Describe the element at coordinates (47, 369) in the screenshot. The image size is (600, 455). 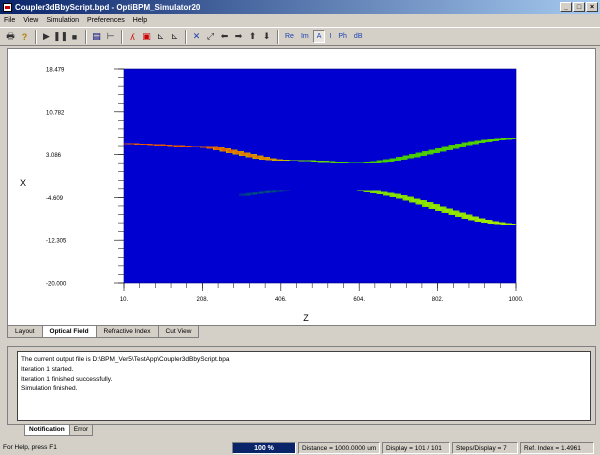
I see `log-line: Iteration 1 started.` at that location.